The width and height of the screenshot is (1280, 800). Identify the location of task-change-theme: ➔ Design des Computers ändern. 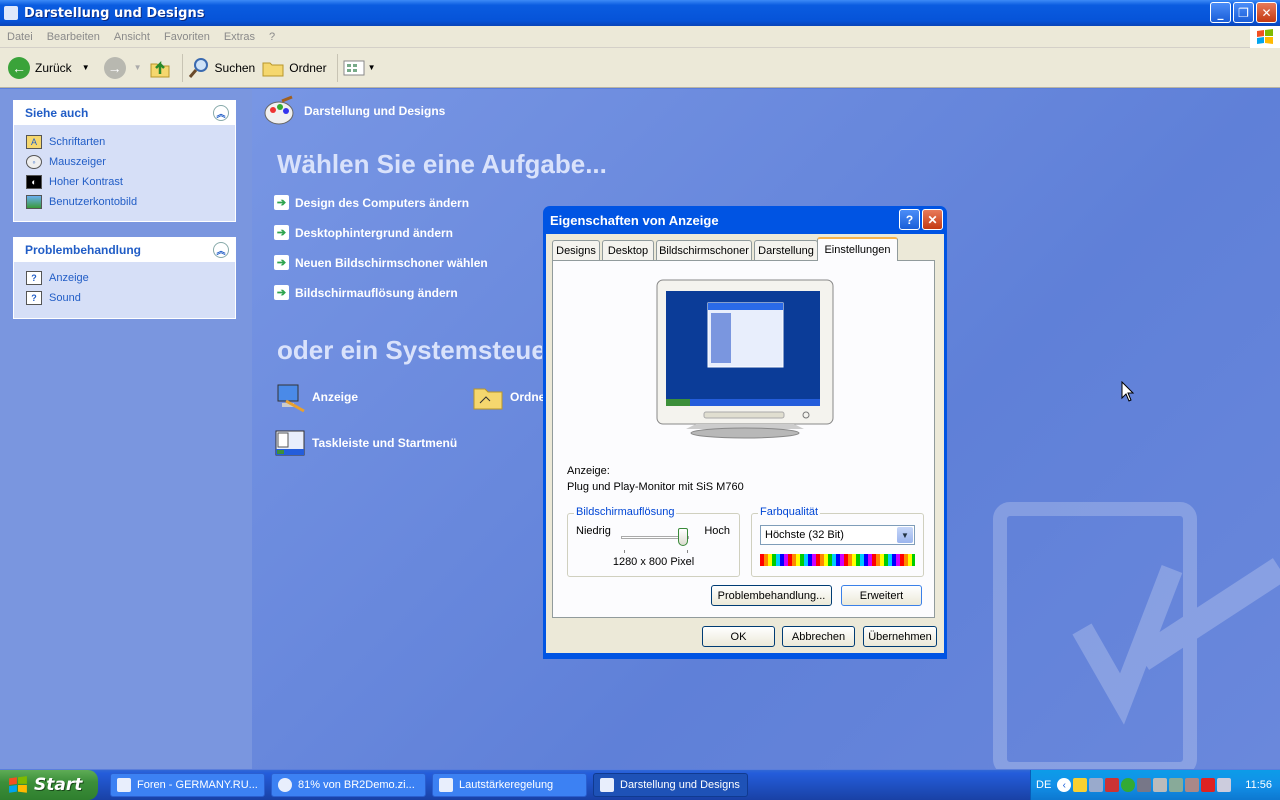
(371, 202).